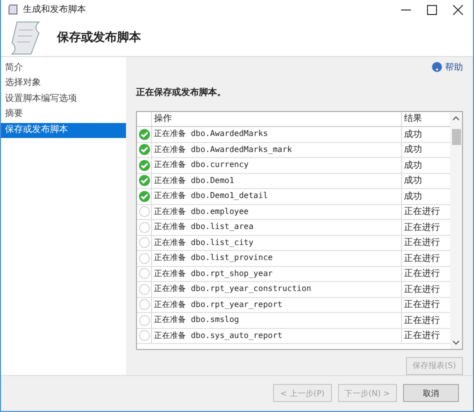  Describe the element at coordinates (277, 274) in the screenshot. I see `table-cell: 正在准备 dbo.rpt_shop_year` at that location.